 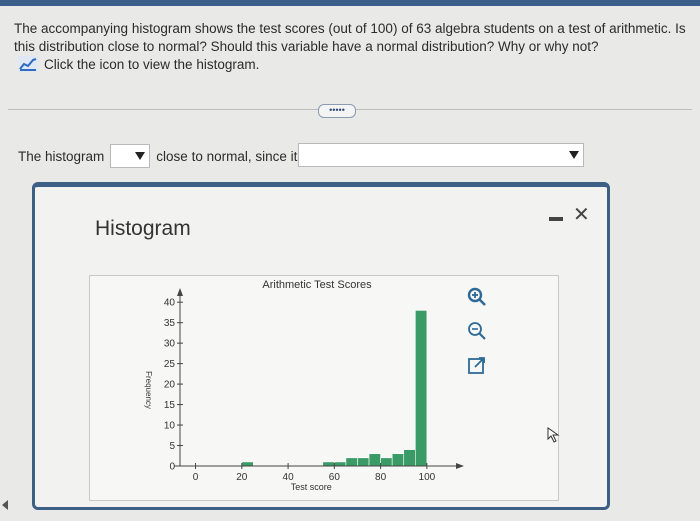 I want to click on answer-middle: close to normal, since it is, so click(x=233, y=156).